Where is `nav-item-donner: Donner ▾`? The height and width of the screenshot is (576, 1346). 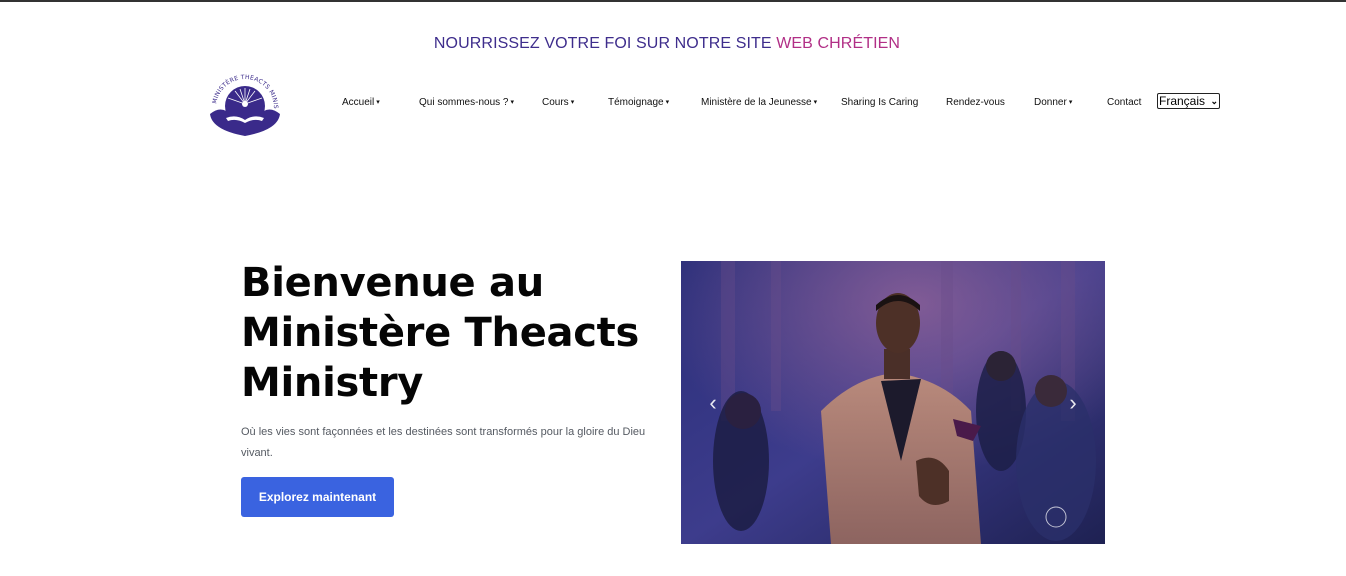
nav-item-donner: Donner ▾ is located at coordinates (1053, 103).